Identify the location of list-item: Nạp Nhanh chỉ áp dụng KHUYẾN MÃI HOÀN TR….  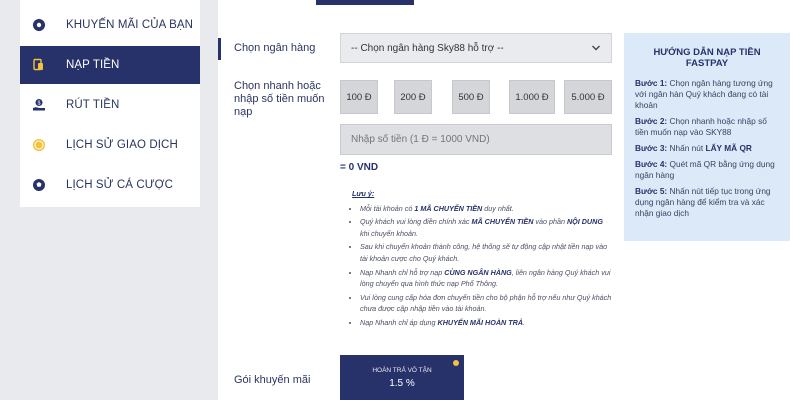
(487, 323).